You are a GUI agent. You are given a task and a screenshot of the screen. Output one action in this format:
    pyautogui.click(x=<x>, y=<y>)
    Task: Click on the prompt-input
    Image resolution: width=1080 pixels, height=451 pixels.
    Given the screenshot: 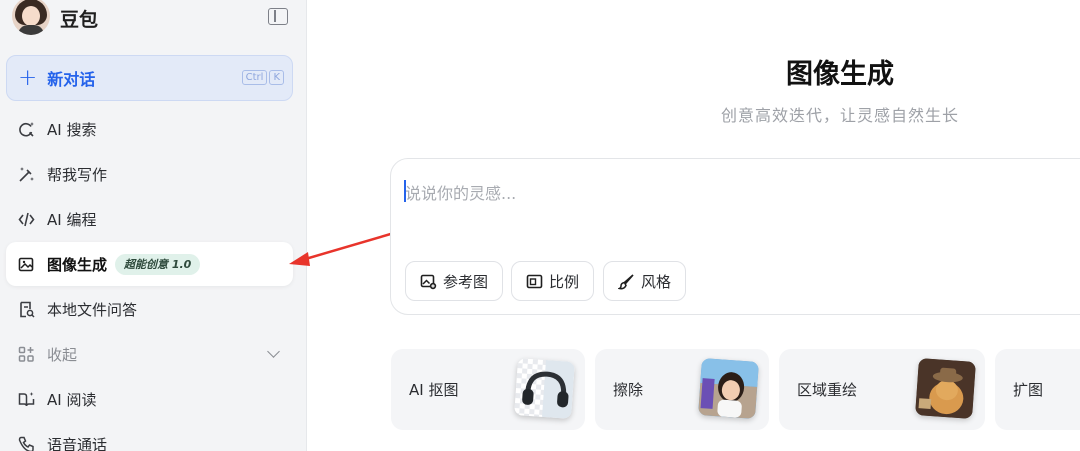 What is the action you would take?
    pyautogui.click(x=735, y=193)
    